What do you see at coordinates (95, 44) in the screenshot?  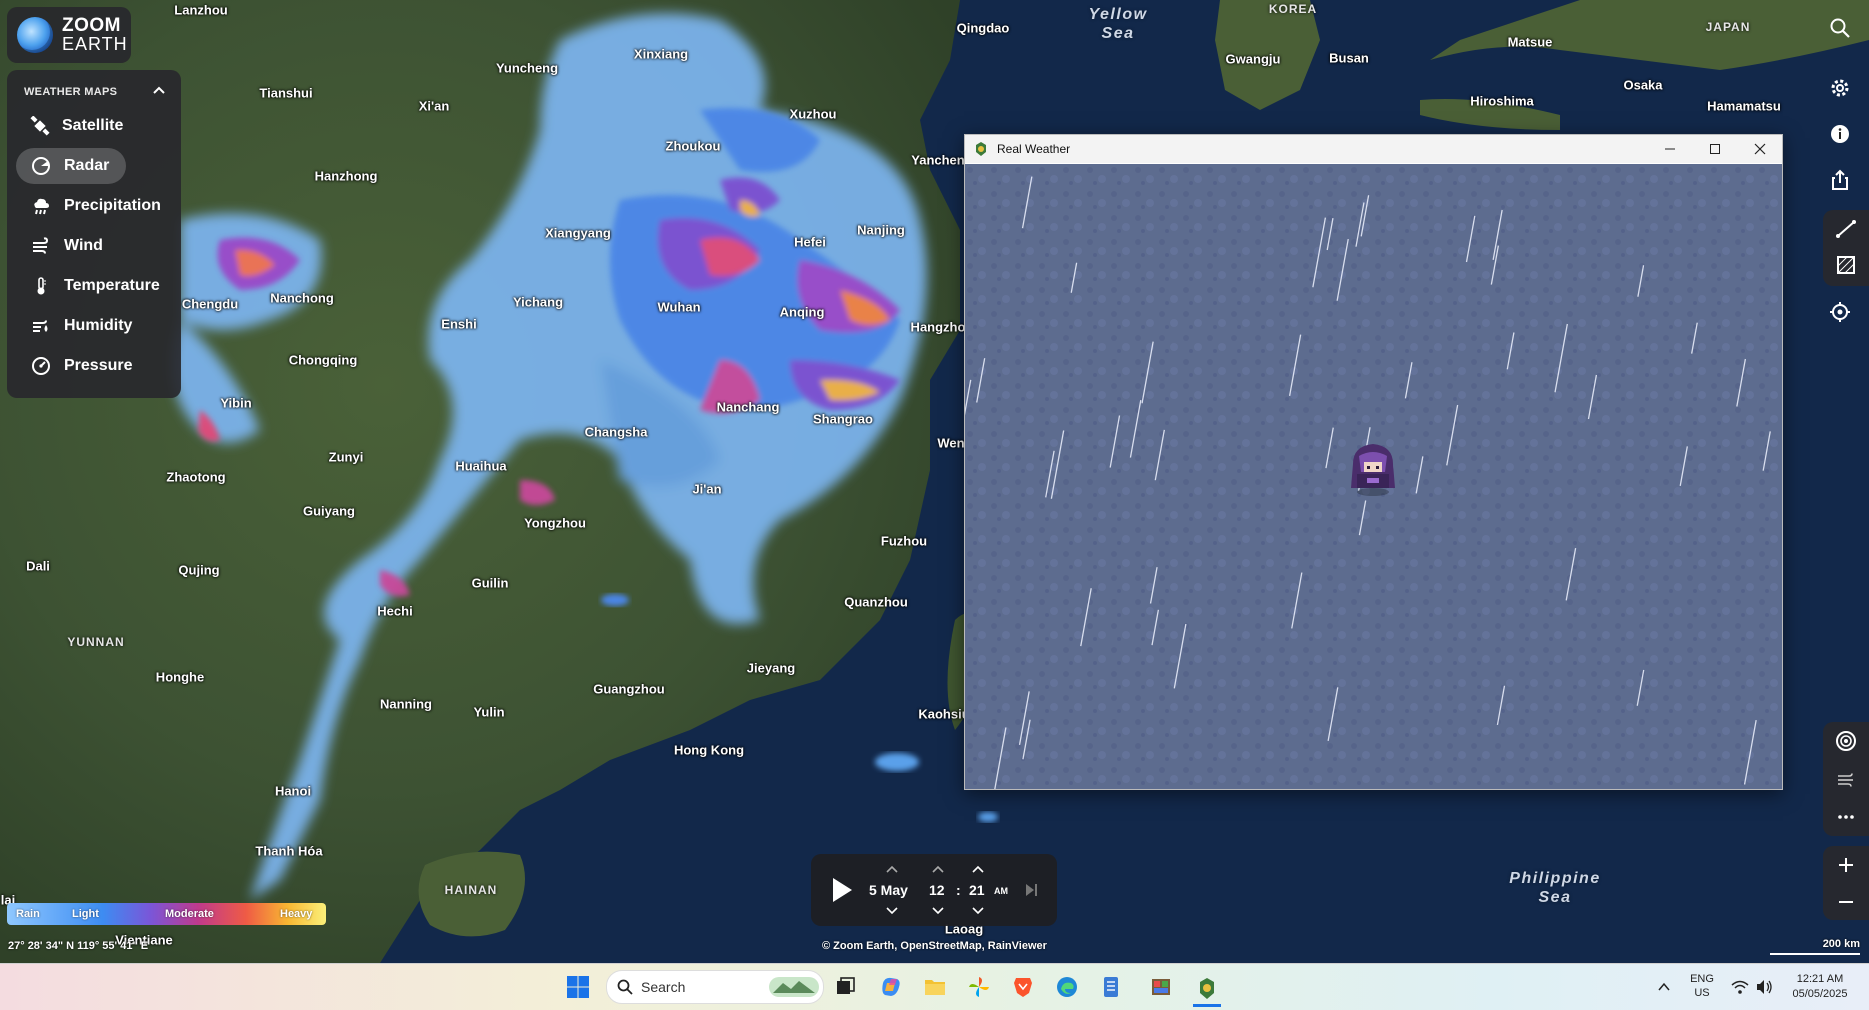 I see `logo-line2: EARTH` at bounding box center [95, 44].